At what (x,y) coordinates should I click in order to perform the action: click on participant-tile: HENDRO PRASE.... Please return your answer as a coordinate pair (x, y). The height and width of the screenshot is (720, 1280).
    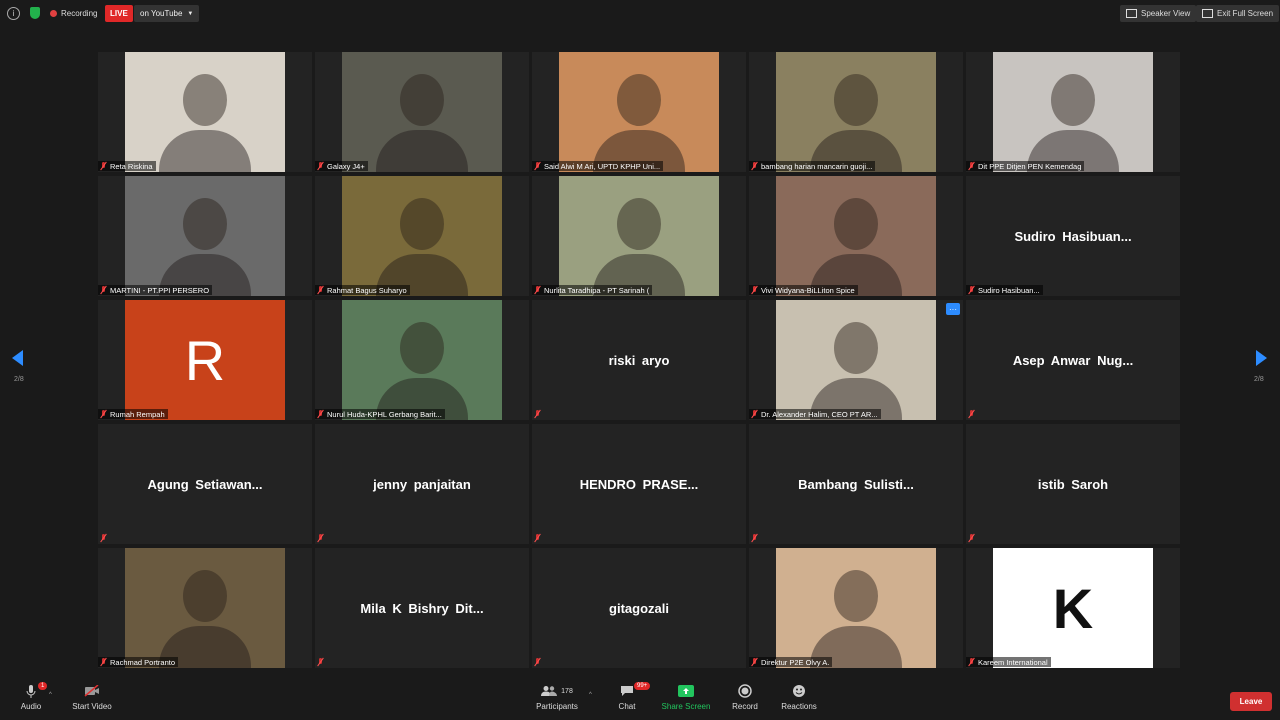
    Looking at the image, I should click on (639, 484).